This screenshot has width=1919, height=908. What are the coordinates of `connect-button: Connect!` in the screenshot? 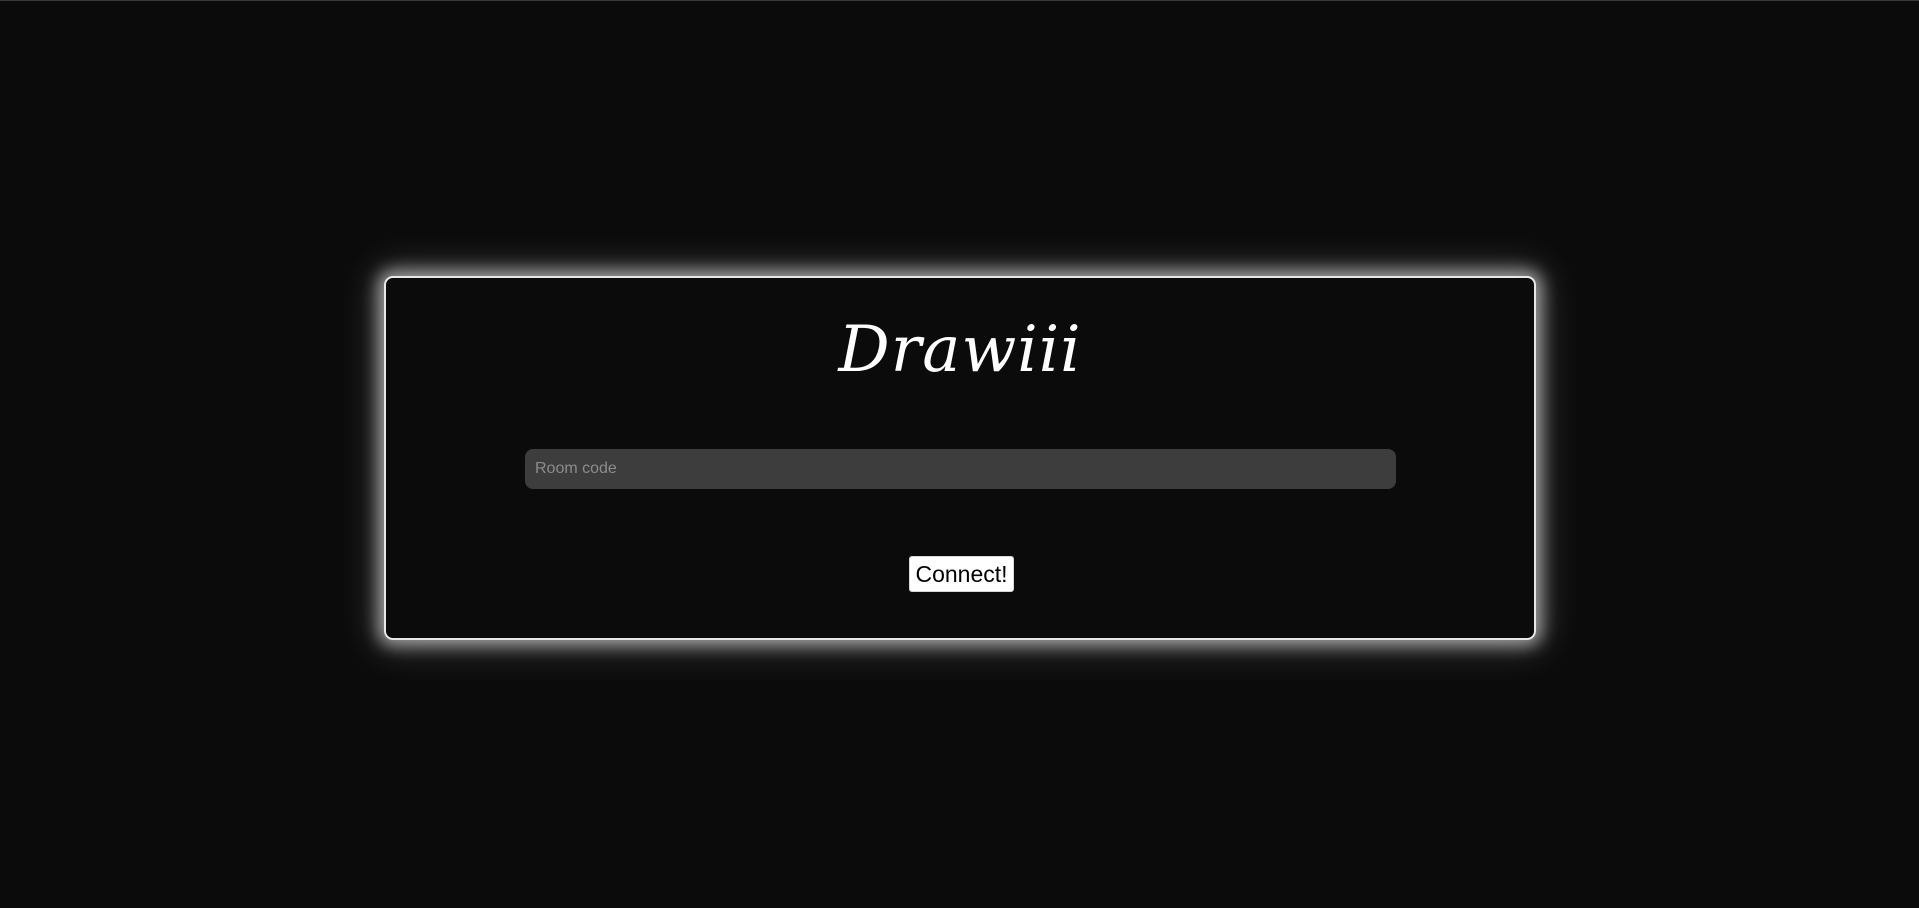 It's located at (961, 574).